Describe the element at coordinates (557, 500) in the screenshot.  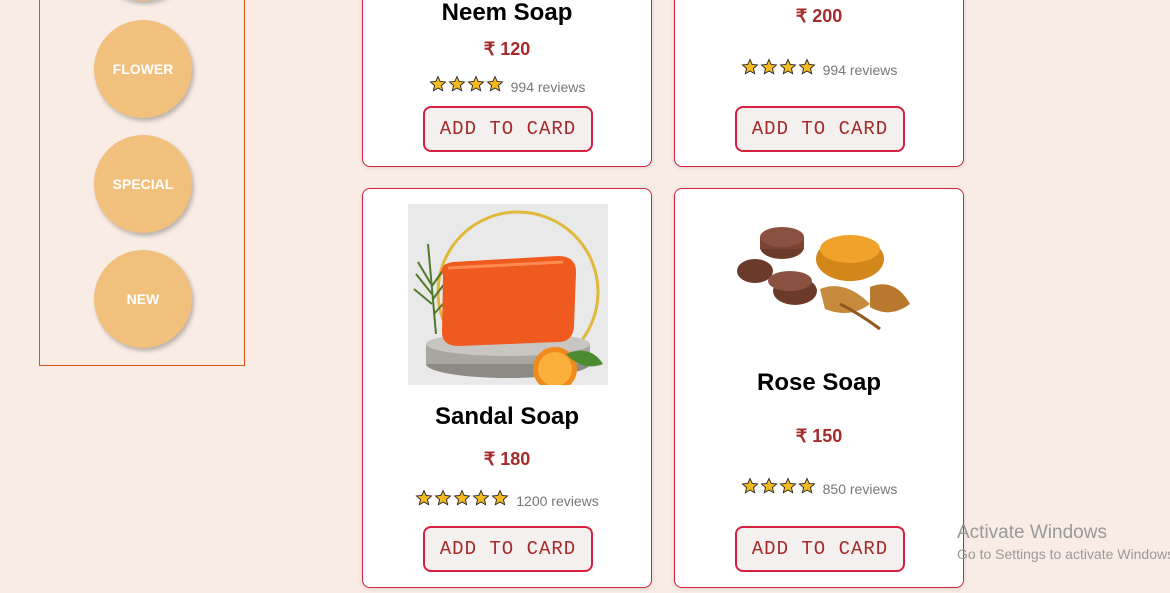
I see `review-count: 1200 reviews` at that location.